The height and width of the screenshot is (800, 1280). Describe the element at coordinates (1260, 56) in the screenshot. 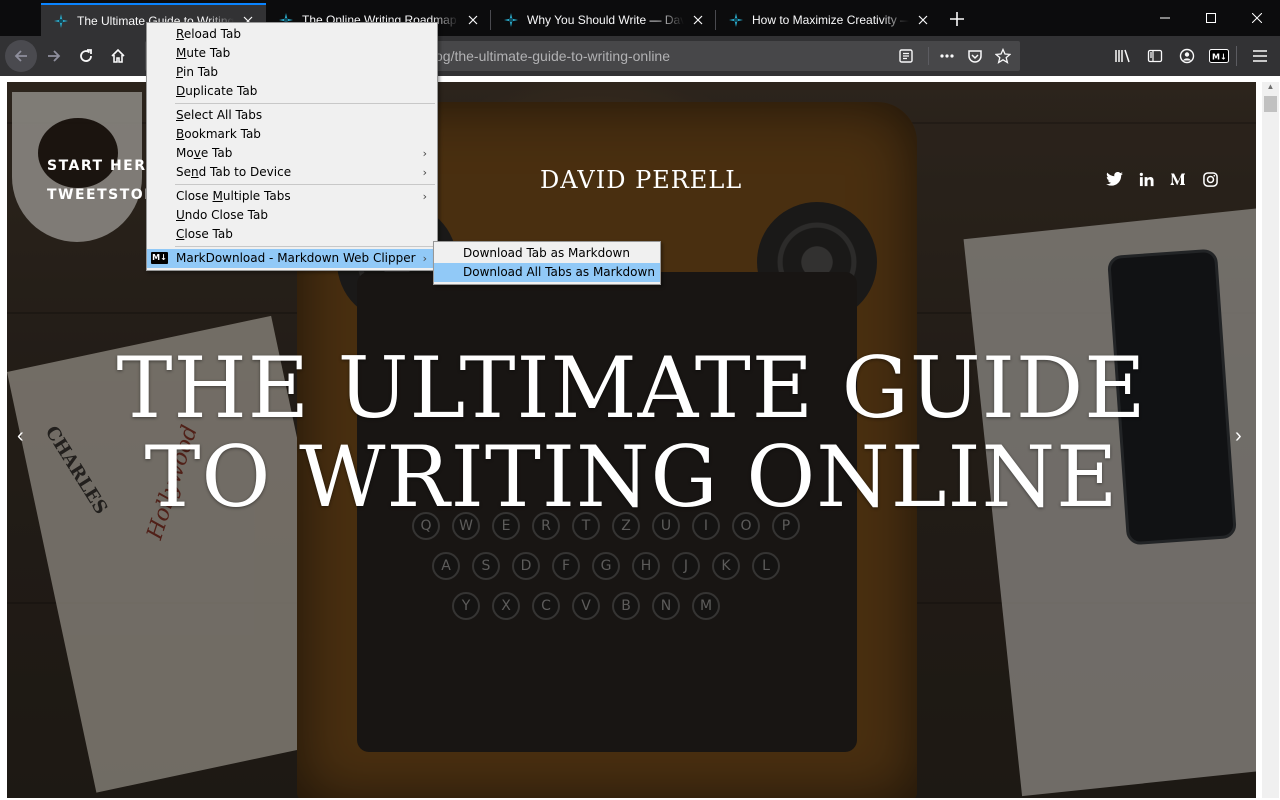

I see `hamburger-menu-icon` at that location.